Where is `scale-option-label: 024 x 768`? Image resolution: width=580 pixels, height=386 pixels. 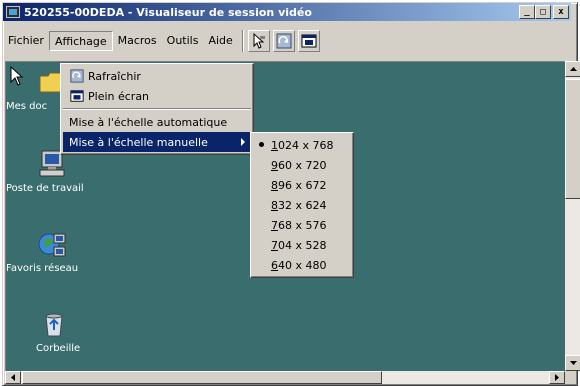 scale-option-label: 024 x 768 is located at coordinates (306, 145).